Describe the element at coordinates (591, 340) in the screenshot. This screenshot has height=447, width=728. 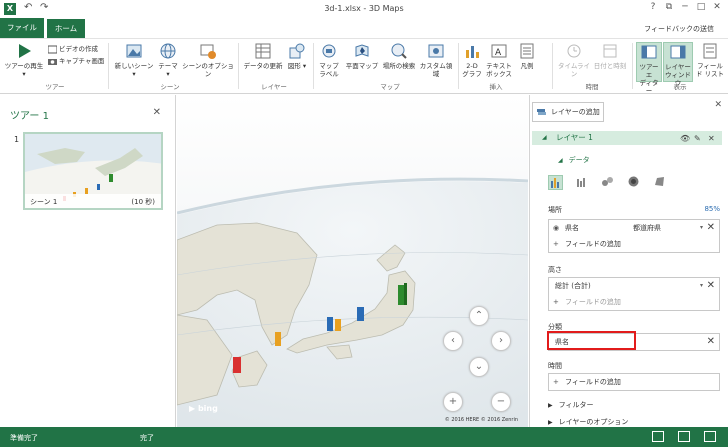
I see `highlight-box` at that location.